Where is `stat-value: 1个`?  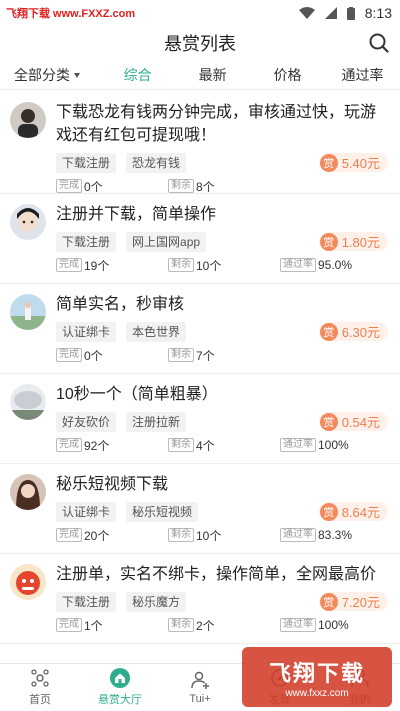 stat-value: 1个 is located at coordinates (93, 625).